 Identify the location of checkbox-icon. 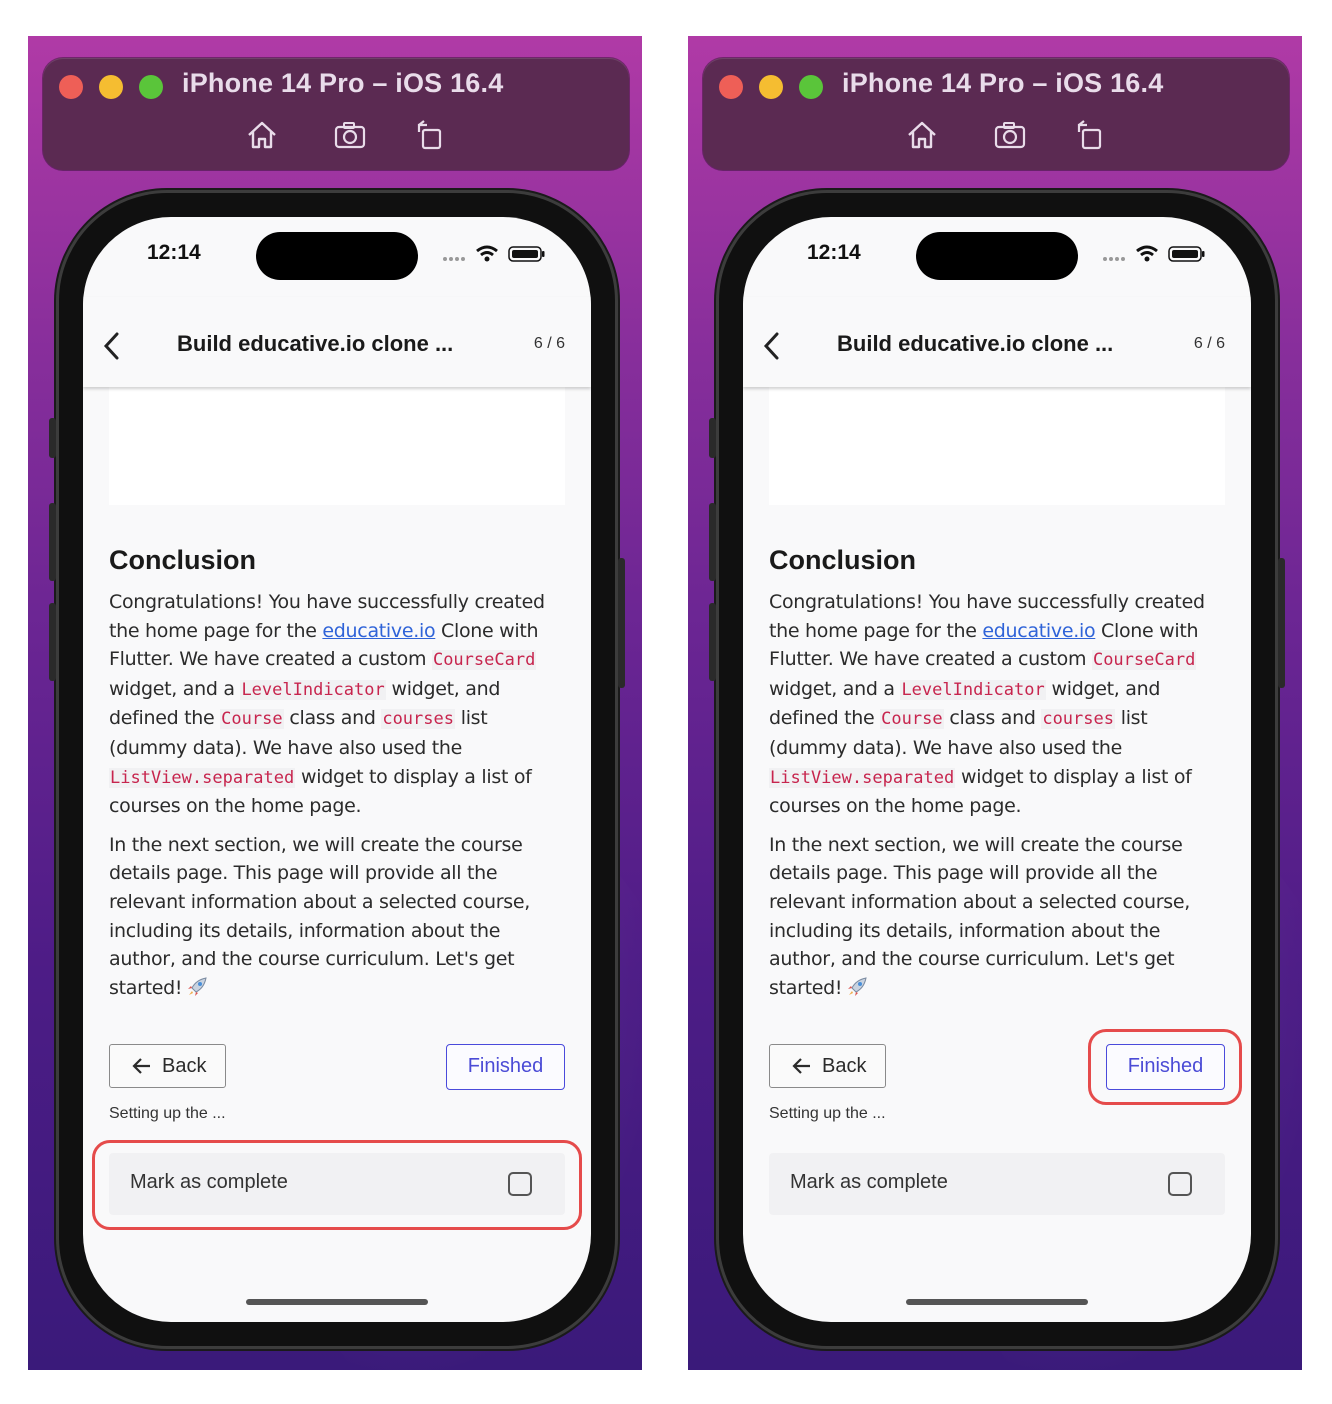
(1180, 1184).